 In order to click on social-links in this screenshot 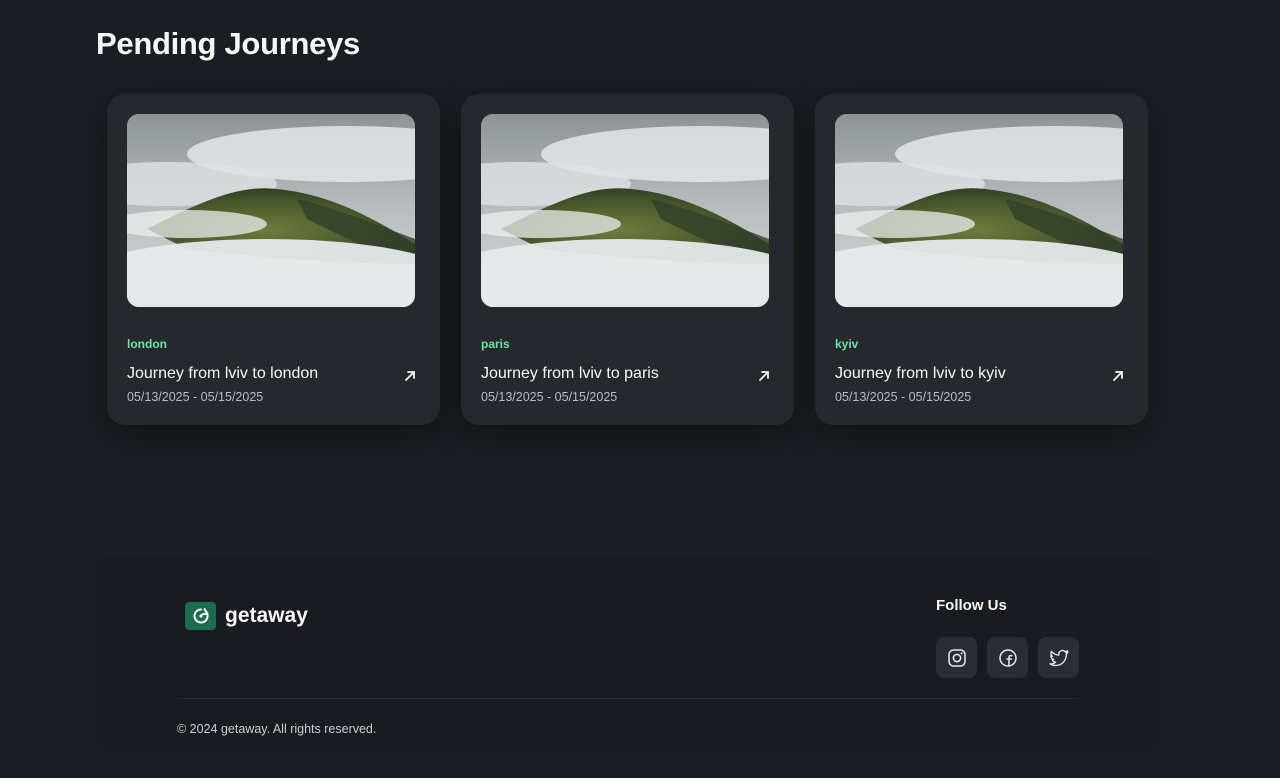, I will do `click(1007, 657)`.